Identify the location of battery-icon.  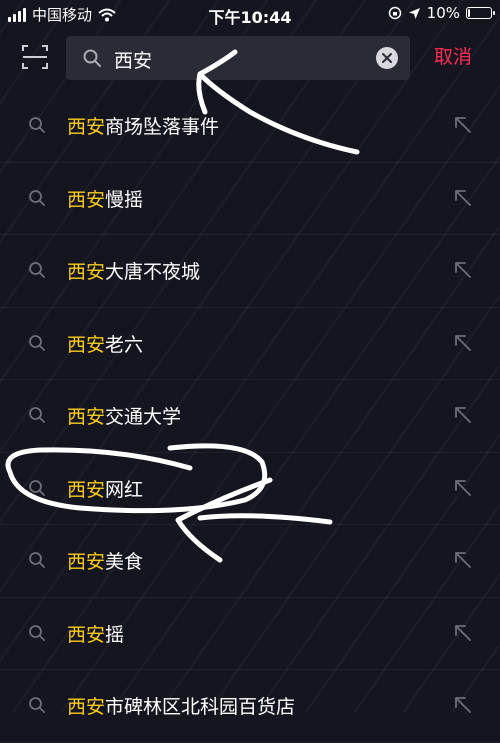
(480, 13).